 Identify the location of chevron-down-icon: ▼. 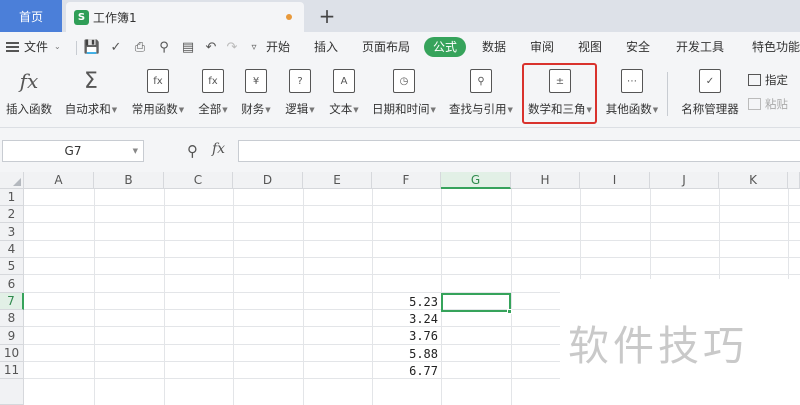
(135, 151).